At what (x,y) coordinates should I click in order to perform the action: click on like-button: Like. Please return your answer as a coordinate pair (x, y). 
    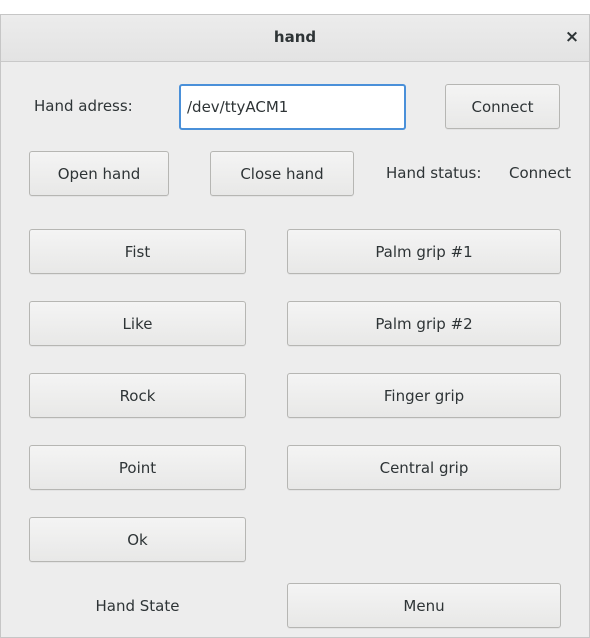
    Looking at the image, I should click on (137, 323).